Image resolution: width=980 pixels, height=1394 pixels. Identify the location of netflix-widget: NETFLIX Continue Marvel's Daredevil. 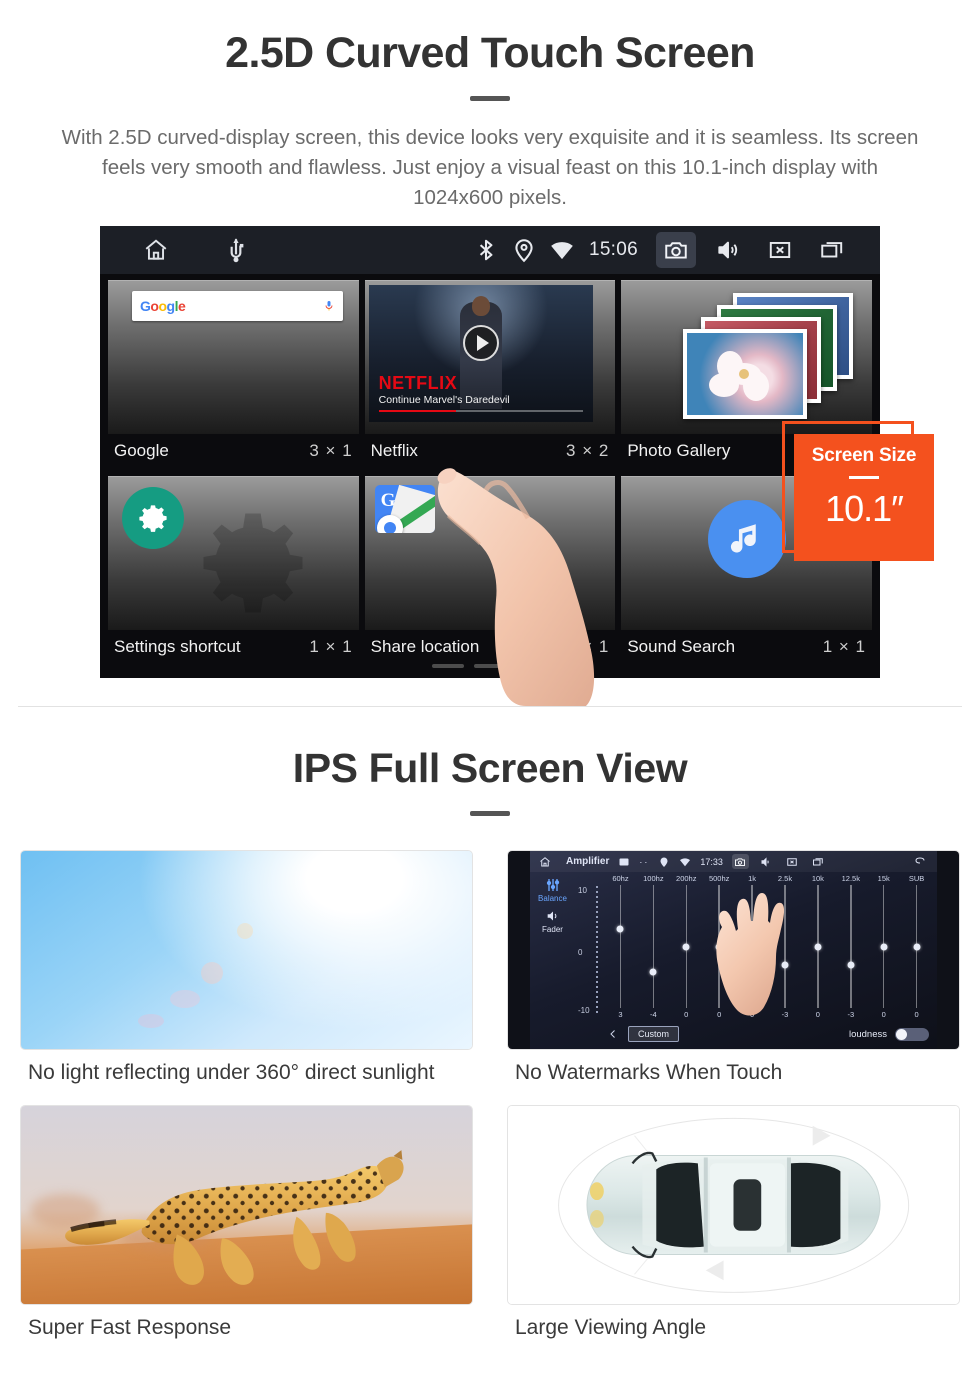
(490, 357).